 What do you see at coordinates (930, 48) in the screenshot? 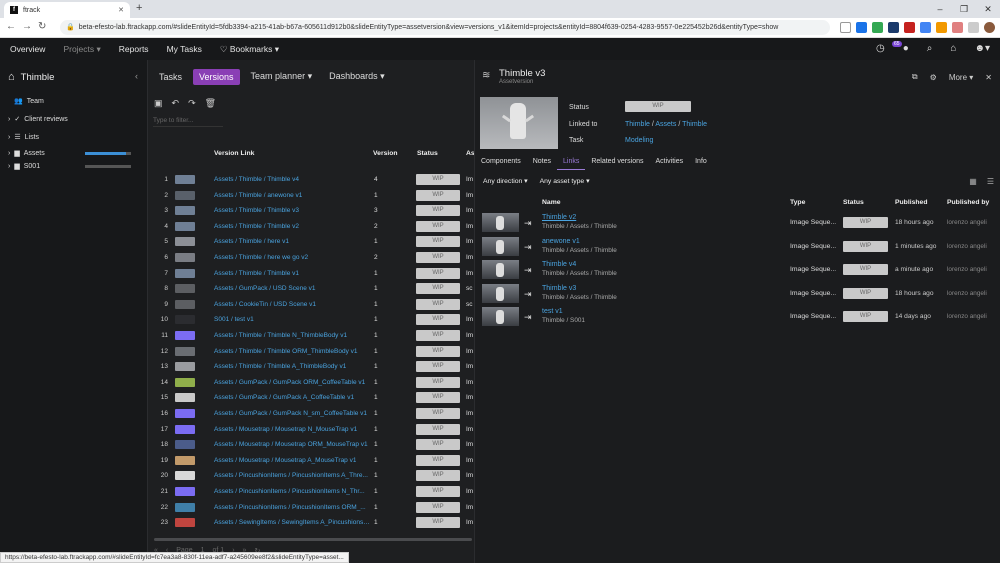
I see `search-icon: ⌕` at bounding box center [930, 48].